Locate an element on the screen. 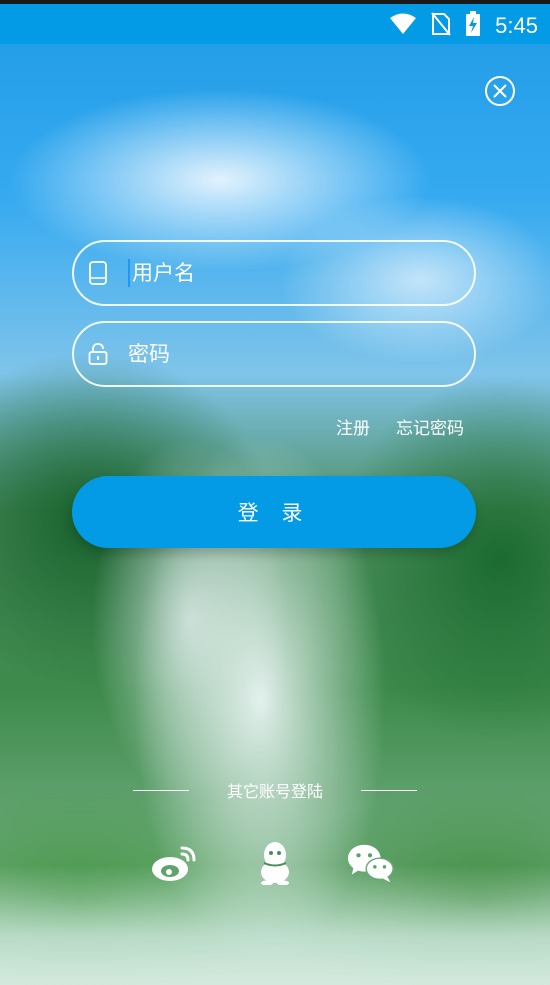  battery-charging-icon is located at coordinates (473, 26).